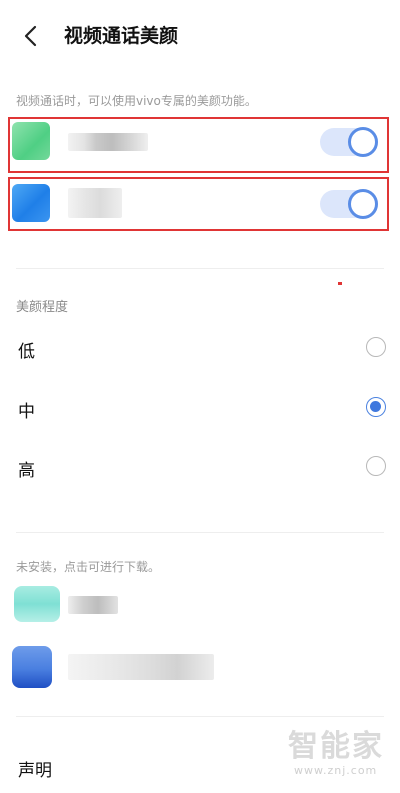  What do you see at coordinates (376, 347) in the screenshot?
I see `radio-button-low` at bounding box center [376, 347].